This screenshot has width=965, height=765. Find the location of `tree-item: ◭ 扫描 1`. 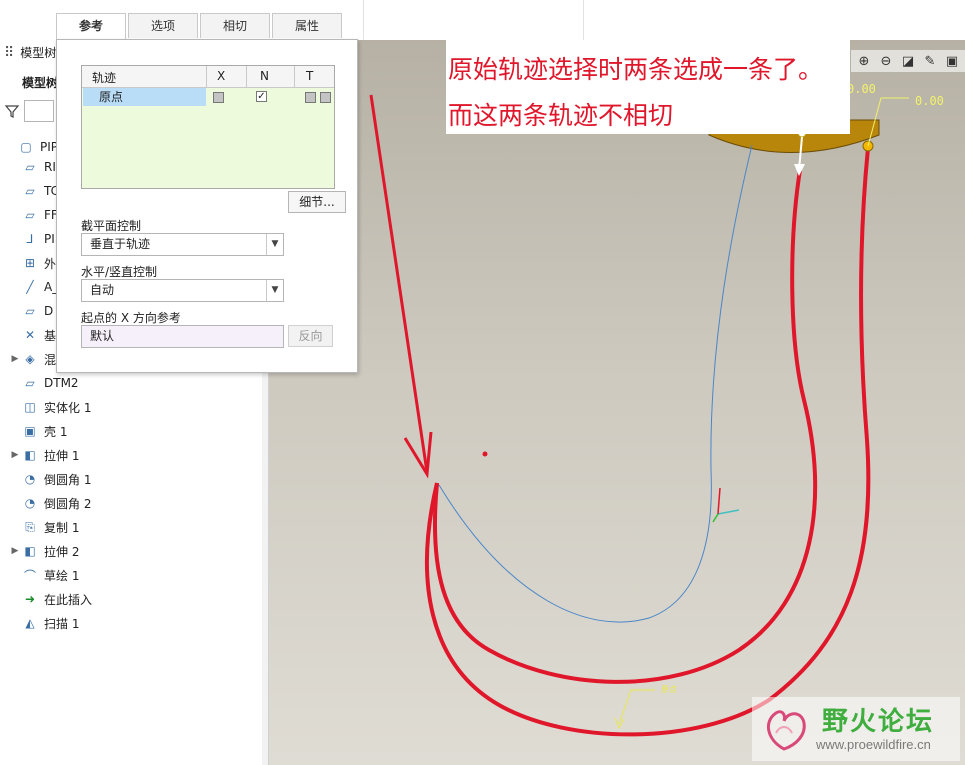

tree-item: ◭ 扫描 1 is located at coordinates (43, 623).